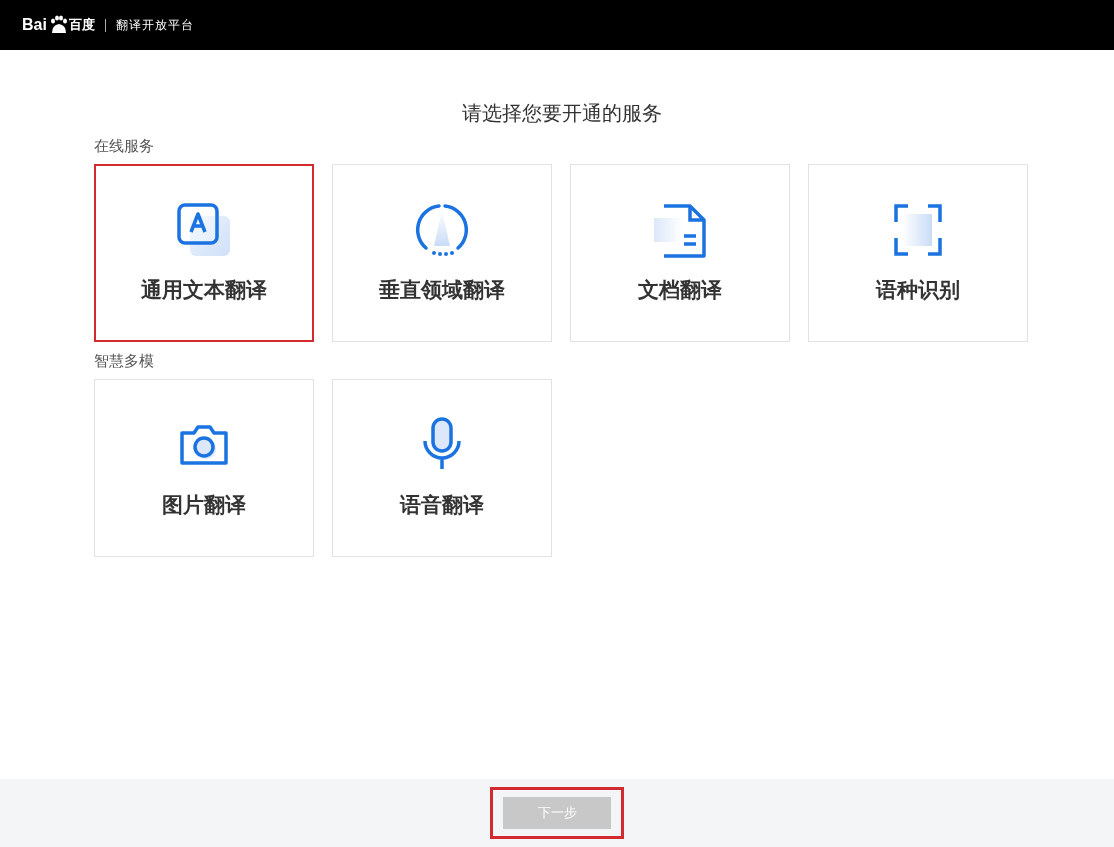 This screenshot has width=1114, height=847. What do you see at coordinates (124, 361) in the screenshot?
I see `section-label: 智慧多模` at bounding box center [124, 361].